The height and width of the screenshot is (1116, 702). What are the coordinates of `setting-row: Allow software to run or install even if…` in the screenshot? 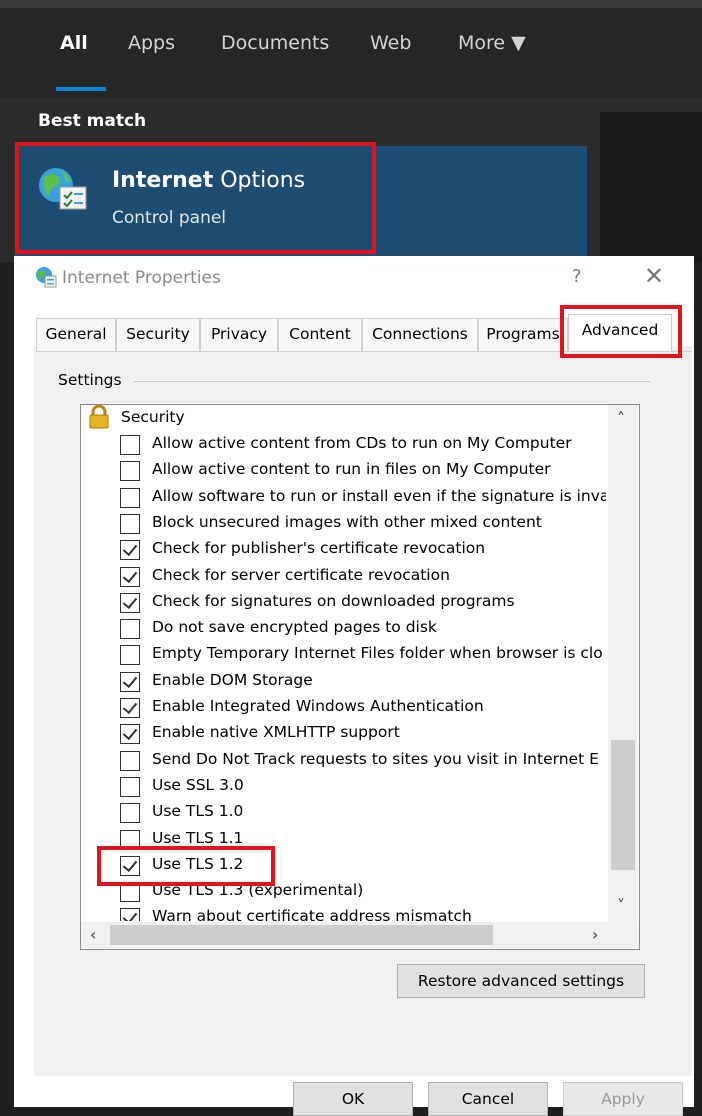 It's located at (364, 498).